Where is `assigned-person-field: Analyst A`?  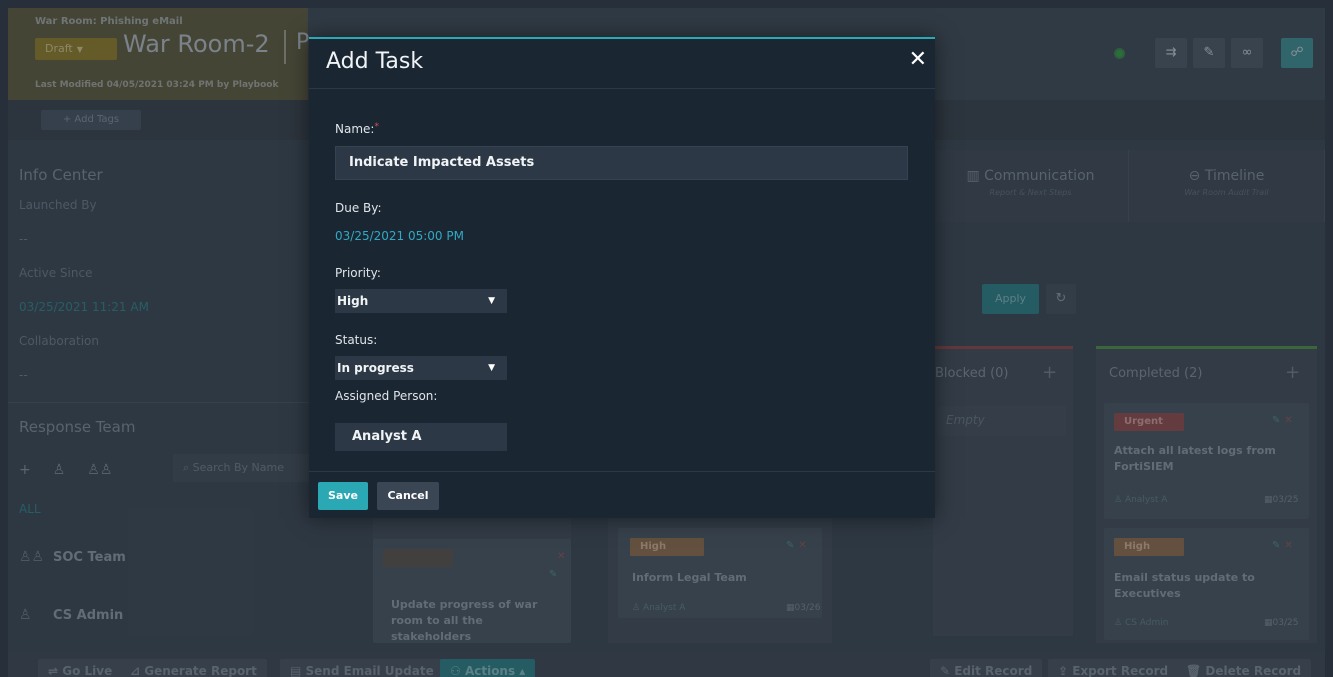
assigned-person-field: Analyst A is located at coordinates (421, 437).